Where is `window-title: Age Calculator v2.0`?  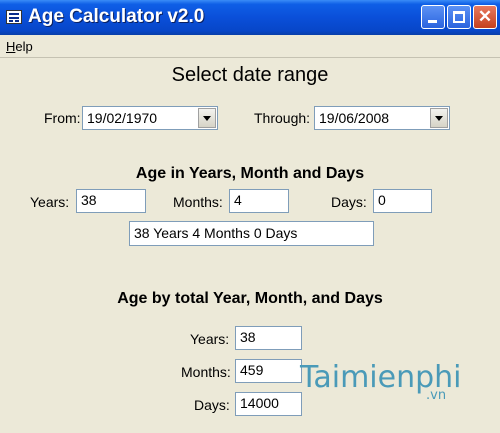 window-title: Age Calculator v2.0 is located at coordinates (116, 16).